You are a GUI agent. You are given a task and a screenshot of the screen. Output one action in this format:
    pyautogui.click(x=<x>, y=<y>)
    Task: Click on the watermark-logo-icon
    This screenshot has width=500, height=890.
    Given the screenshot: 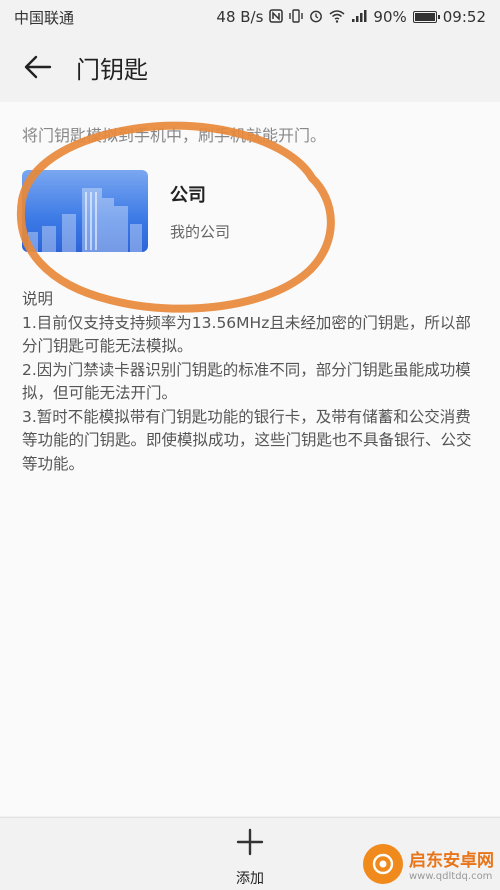 What is the action you would take?
    pyautogui.click(x=383, y=864)
    